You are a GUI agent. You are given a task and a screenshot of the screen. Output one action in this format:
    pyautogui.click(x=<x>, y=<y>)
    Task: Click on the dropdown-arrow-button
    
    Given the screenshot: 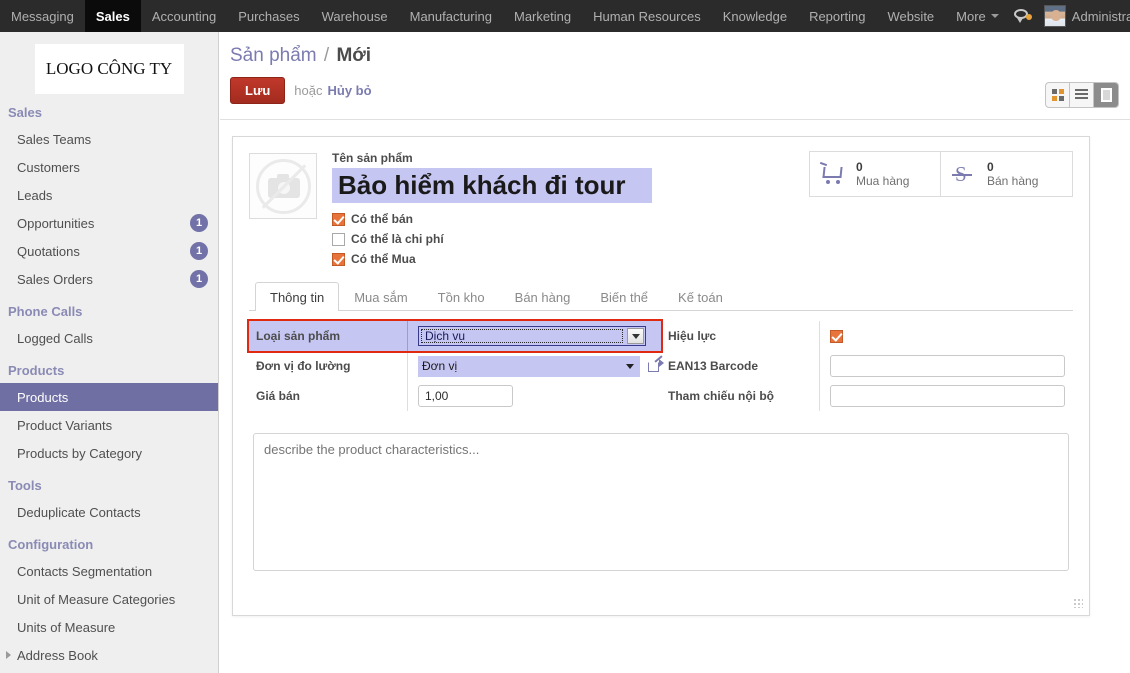 What is the action you would take?
    pyautogui.click(x=635, y=336)
    